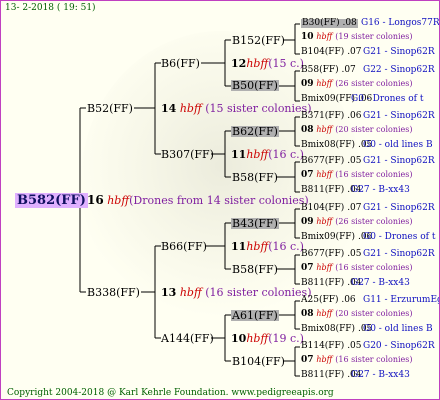 This screenshot has height=400, width=440. What do you see at coordinates (401, 300) in the screenshot?
I see `level4-top-info: G11 - ErzurumEgg8` at bounding box center [401, 300].